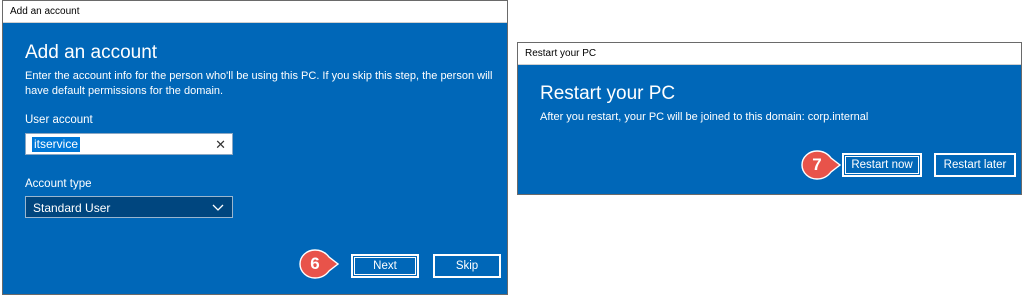  Describe the element at coordinates (58, 184) in the screenshot. I see `account-type-label: Account type` at that location.